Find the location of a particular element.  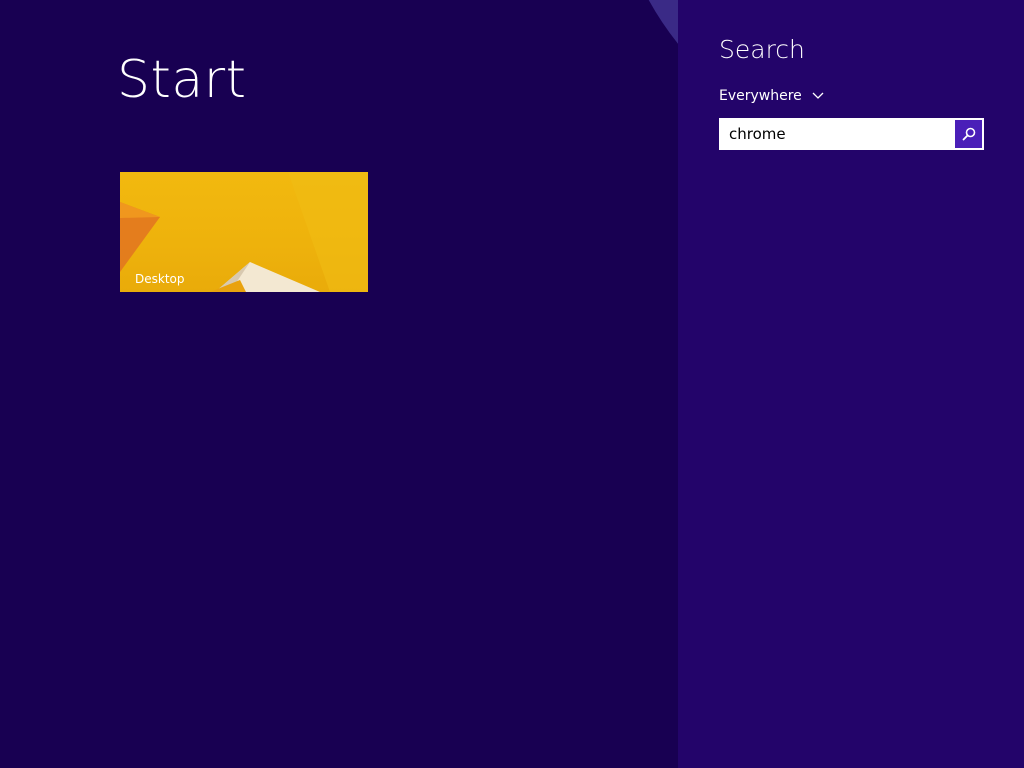

chevron-down-icon is located at coordinates (818, 95).